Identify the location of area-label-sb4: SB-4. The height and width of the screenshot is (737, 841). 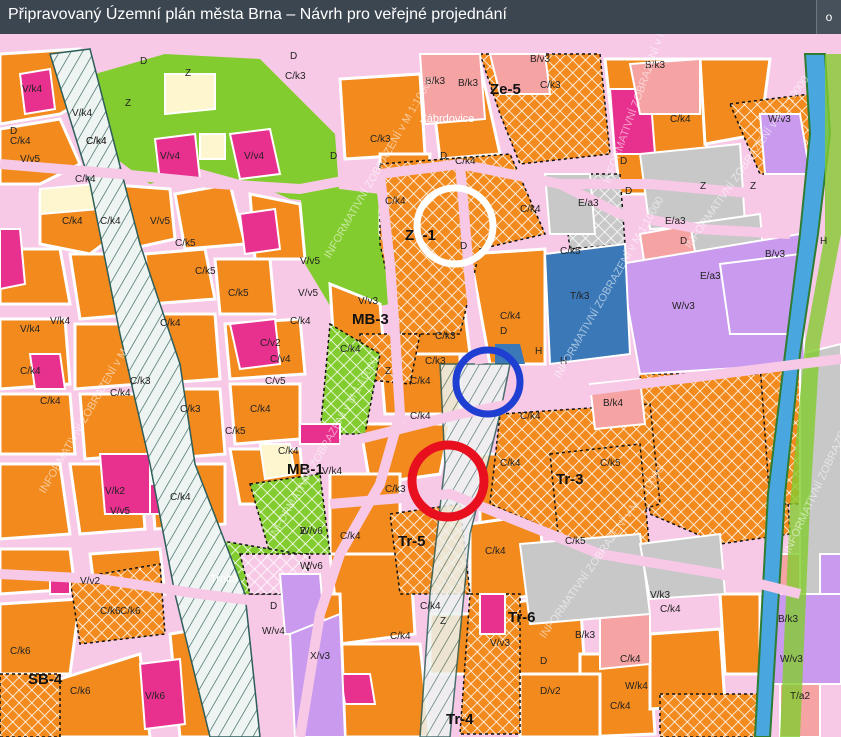
(45, 679).